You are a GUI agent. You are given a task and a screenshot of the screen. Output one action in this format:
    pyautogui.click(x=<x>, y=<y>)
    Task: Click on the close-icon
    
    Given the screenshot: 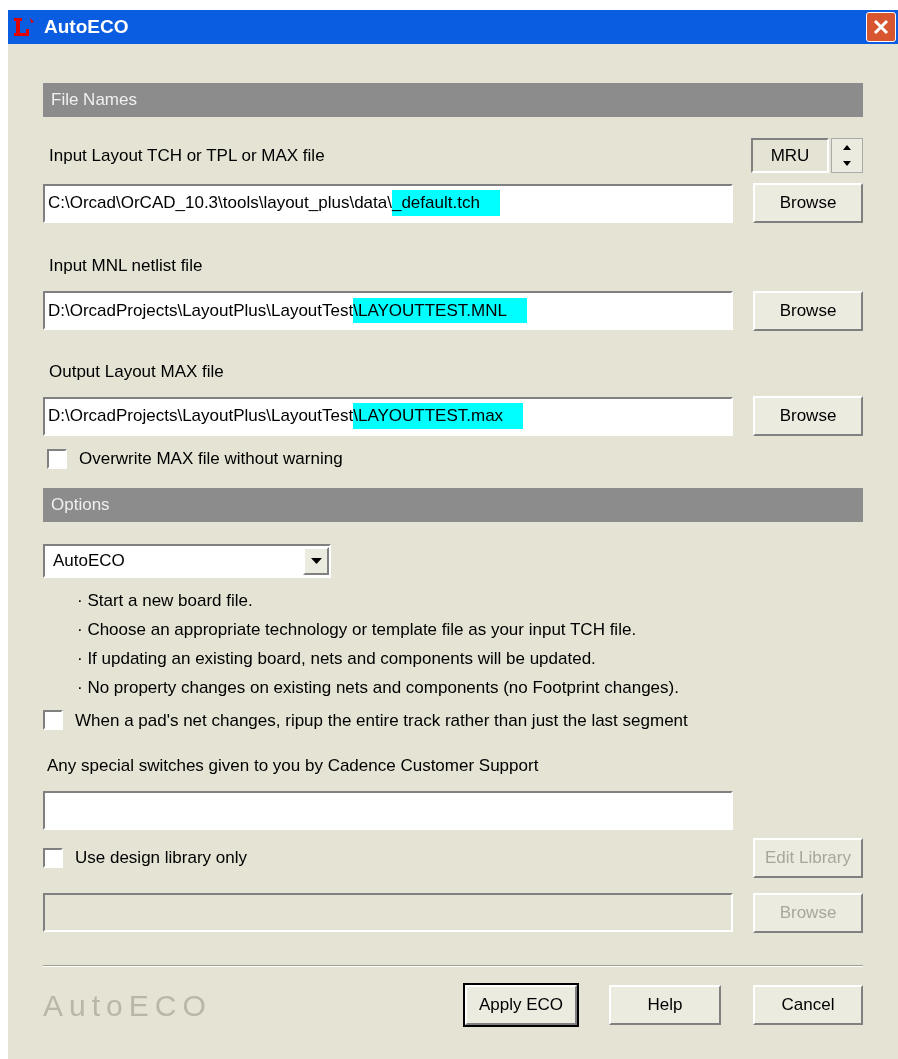 What is the action you would take?
    pyautogui.click(x=881, y=27)
    